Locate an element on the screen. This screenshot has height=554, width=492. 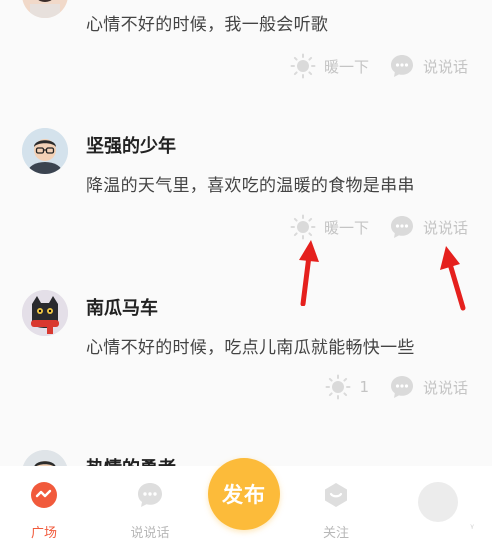
user-name: 南瓜马车 is located at coordinates (122, 307).